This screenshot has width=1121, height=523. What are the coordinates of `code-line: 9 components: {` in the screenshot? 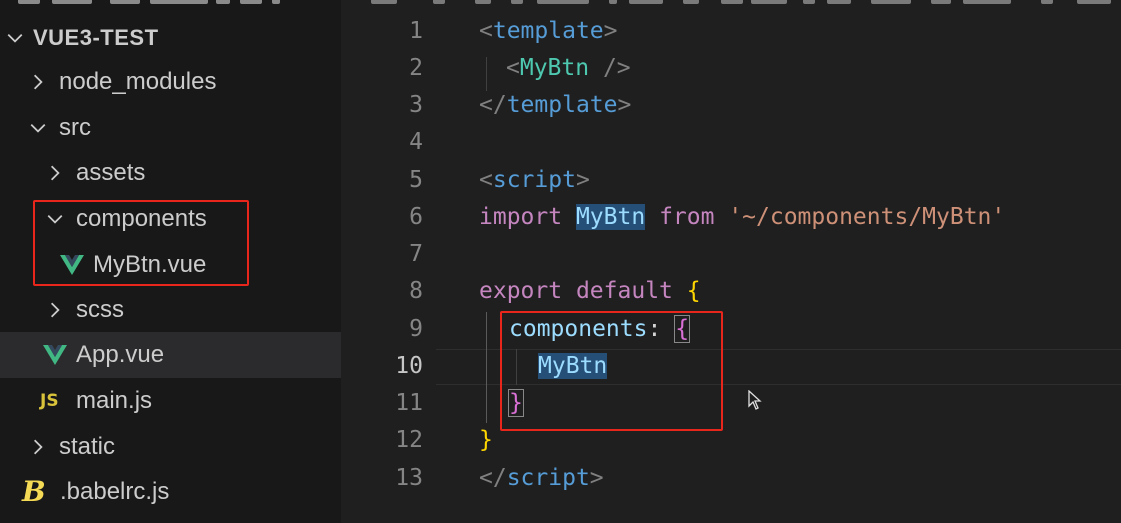 It's located at (731, 329).